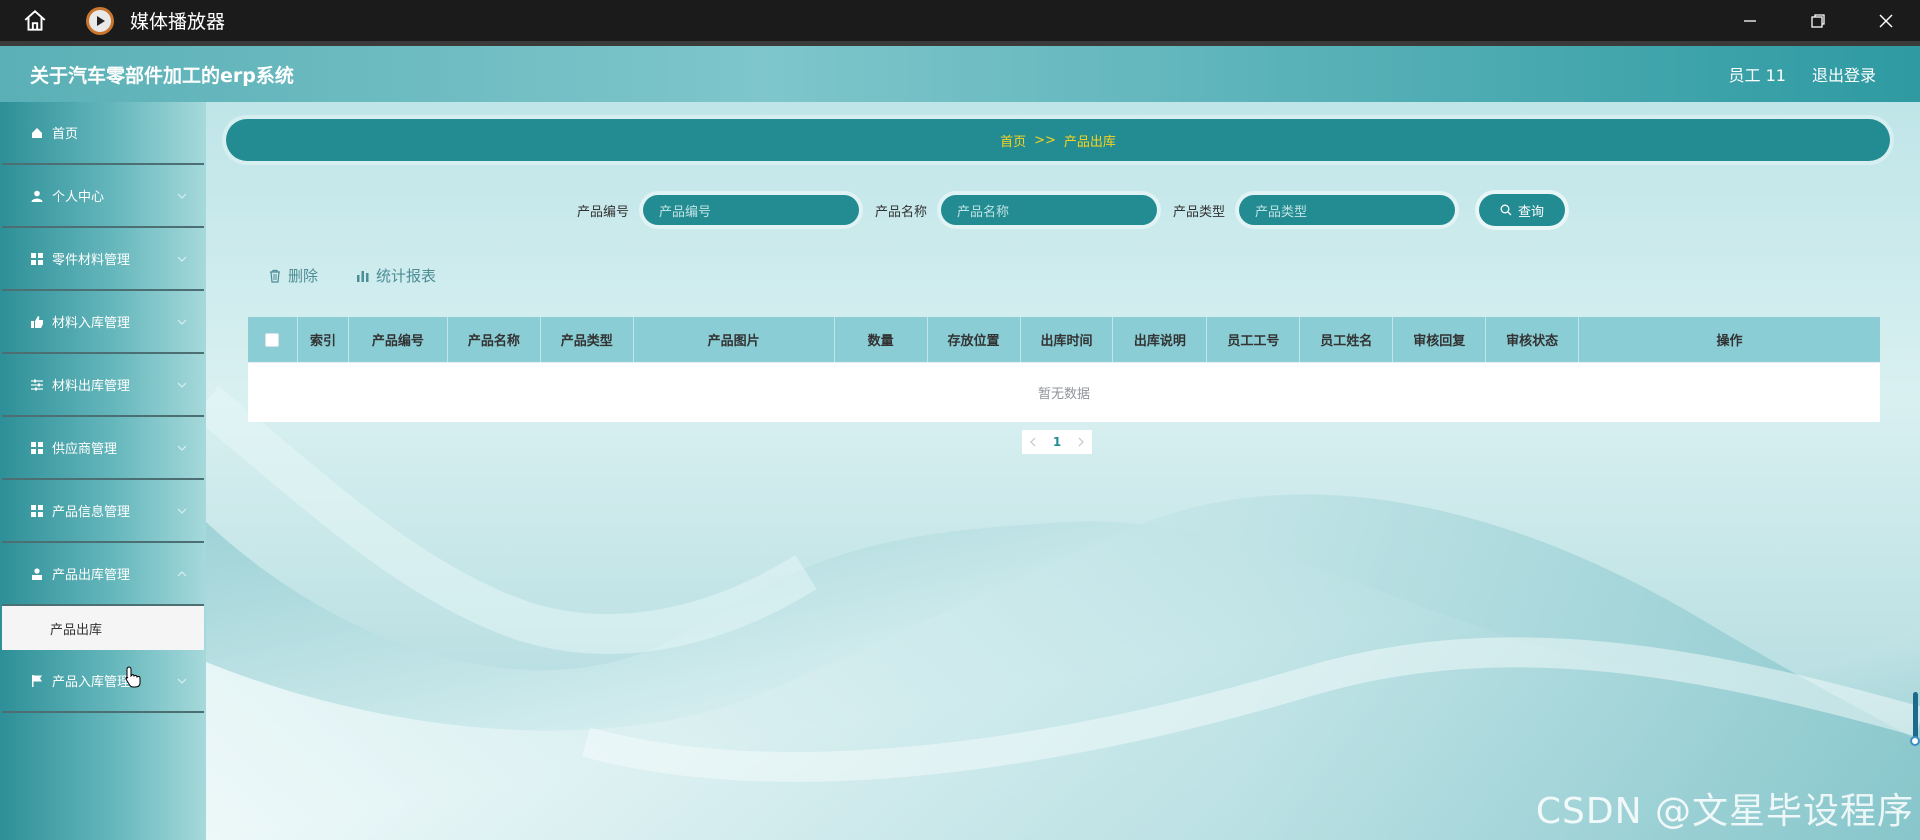 Image resolution: width=1920 pixels, height=840 pixels. Describe the element at coordinates (1347, 210) in the screenshot. I see `product-type-input: 产品类型` at that location.